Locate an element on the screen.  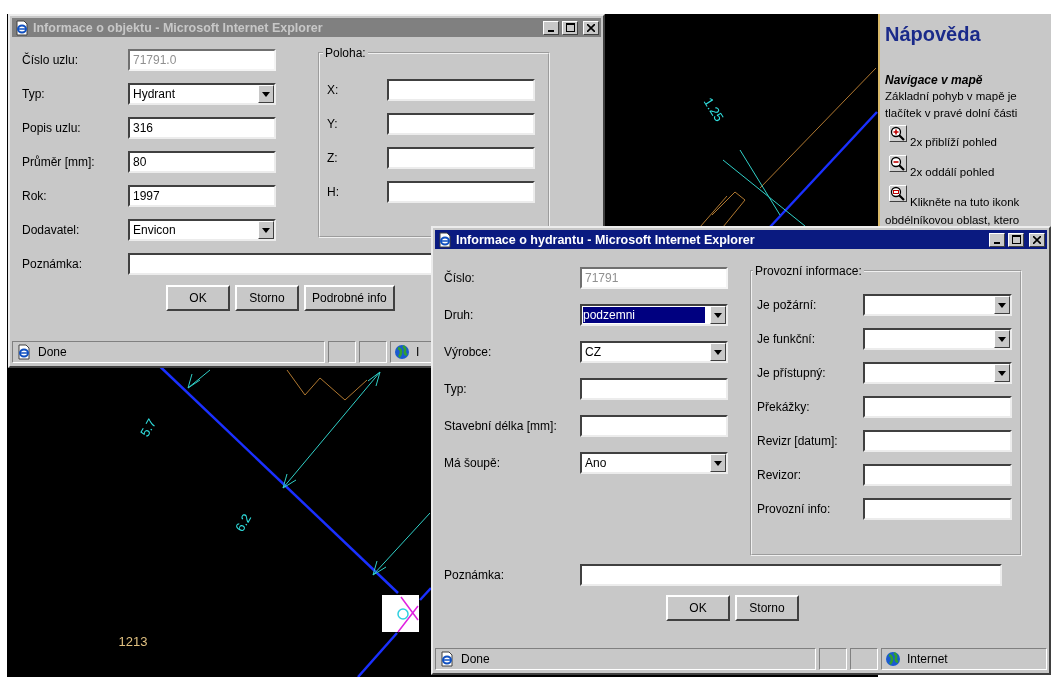
field-label: Dodavatel: is located at coordinates (51, 230).